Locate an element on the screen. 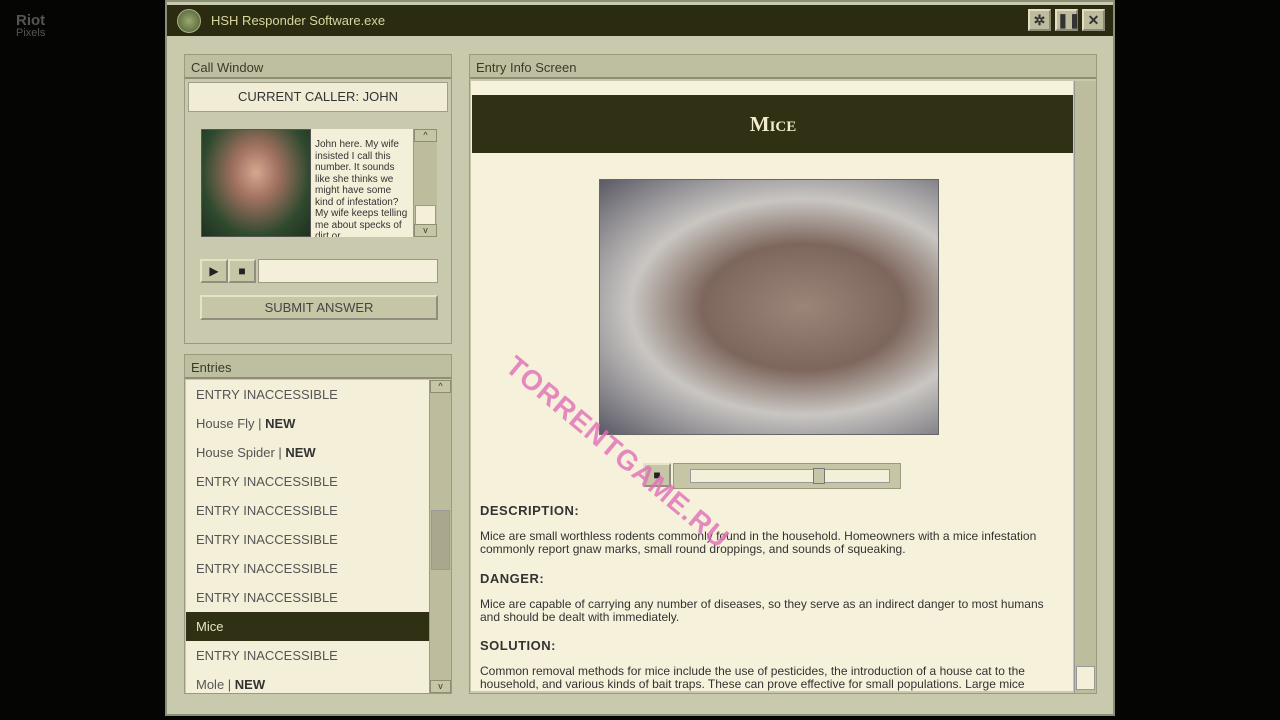 The image size is (1280, 720). entry-item: House Fly | NEW is located at coordinates (307, 423).